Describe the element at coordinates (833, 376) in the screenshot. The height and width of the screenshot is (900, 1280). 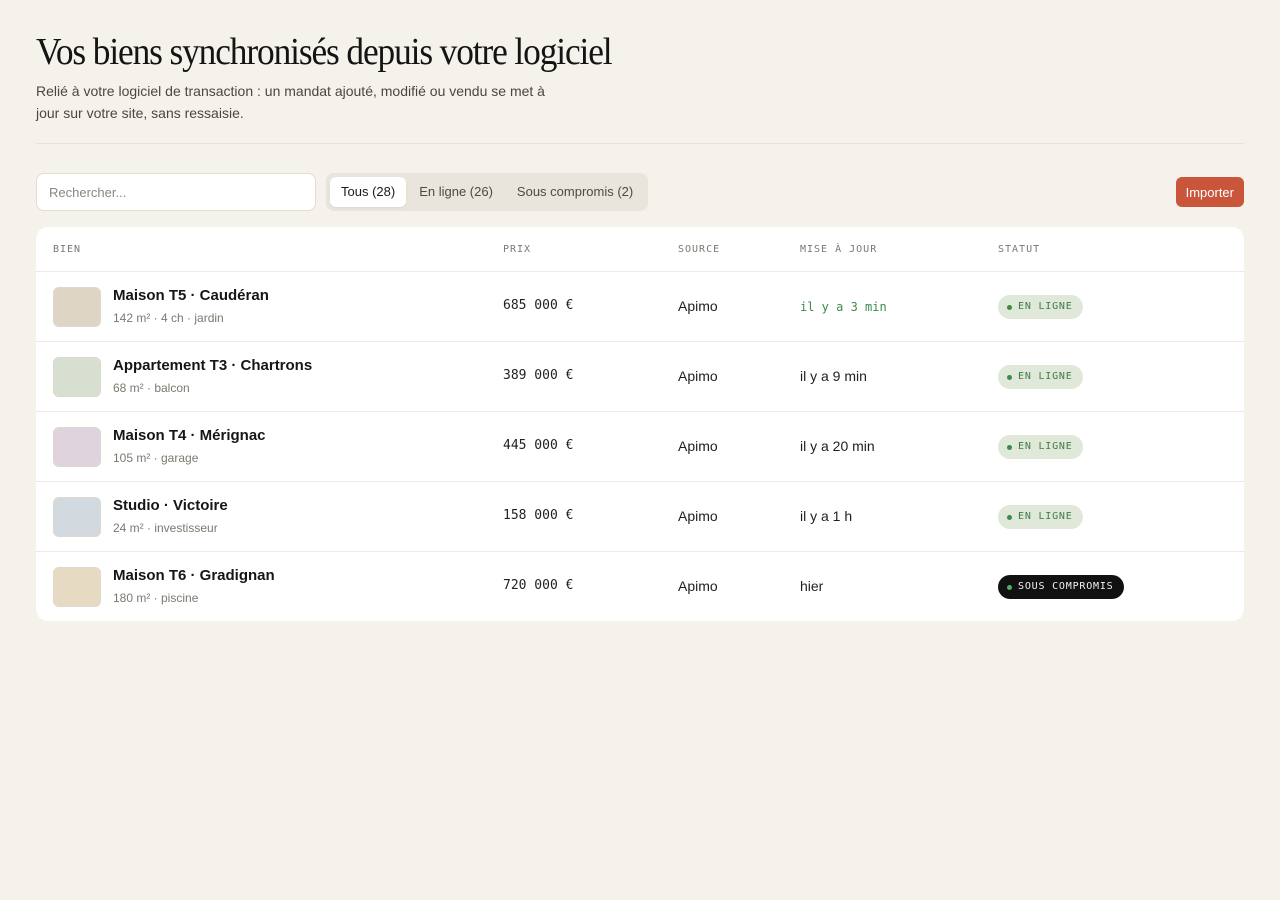
I see `property-updated: il y a 9 min` at that location.